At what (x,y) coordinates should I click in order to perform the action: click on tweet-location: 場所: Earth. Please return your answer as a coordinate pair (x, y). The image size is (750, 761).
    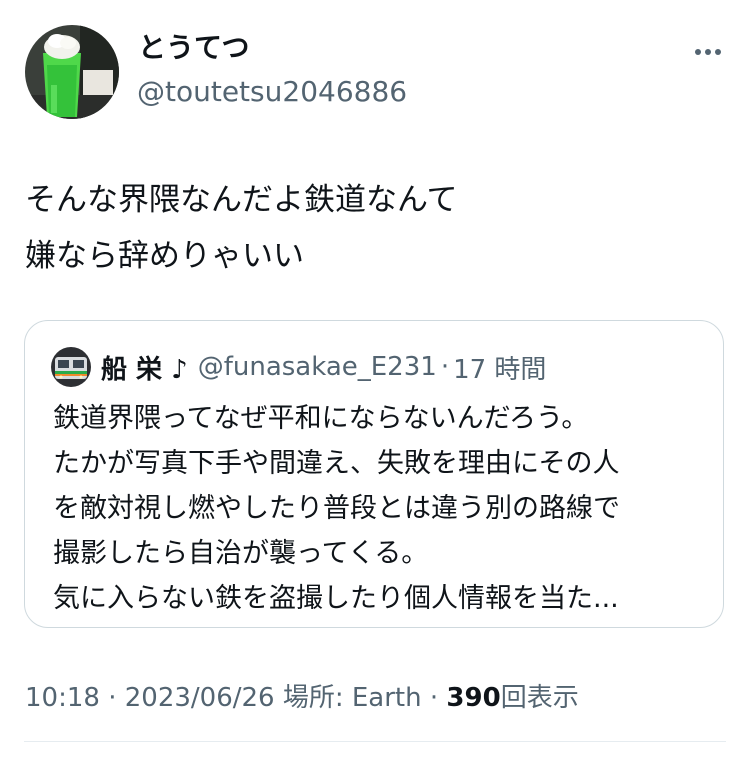
    Looking at the image, I should click on (352, 698).